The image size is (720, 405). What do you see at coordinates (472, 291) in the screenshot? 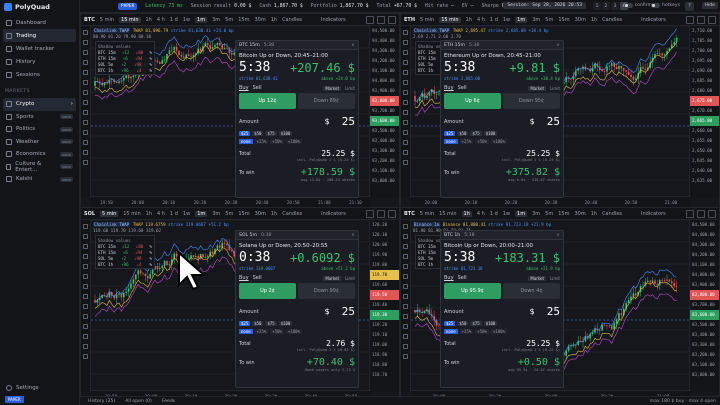
I see `buy-up-button: Up 95.9¢` at bounding box center [472, 291].